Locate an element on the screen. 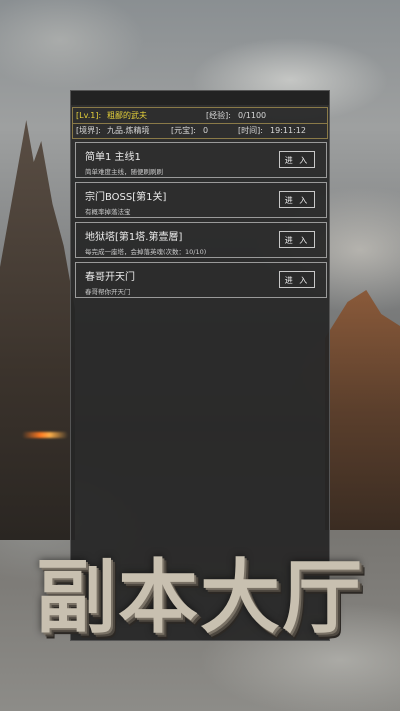 The image size is (400, 711). exp-label: [经验]: is located at coordinates (218, 115).